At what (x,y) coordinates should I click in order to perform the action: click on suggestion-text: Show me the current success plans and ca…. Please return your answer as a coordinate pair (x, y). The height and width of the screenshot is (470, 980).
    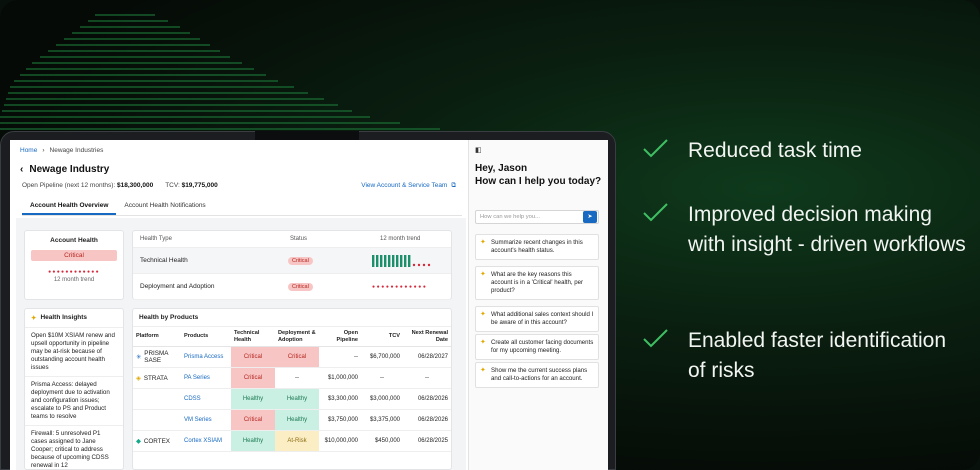
    Looking at the image, I should click on (539, 374).